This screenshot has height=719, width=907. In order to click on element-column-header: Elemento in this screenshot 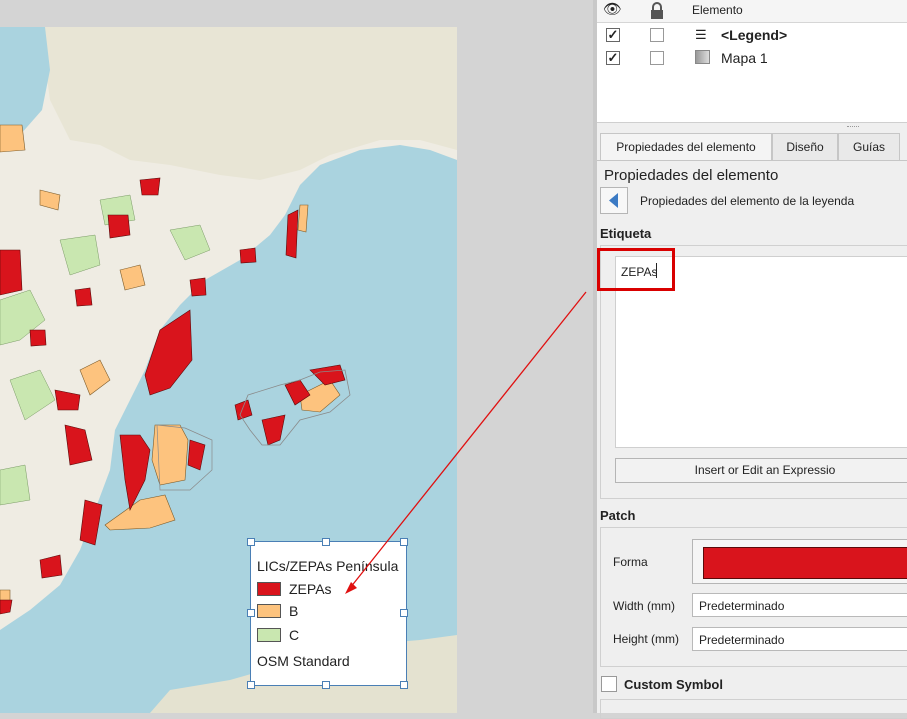, I will do `click(717, 10)`.